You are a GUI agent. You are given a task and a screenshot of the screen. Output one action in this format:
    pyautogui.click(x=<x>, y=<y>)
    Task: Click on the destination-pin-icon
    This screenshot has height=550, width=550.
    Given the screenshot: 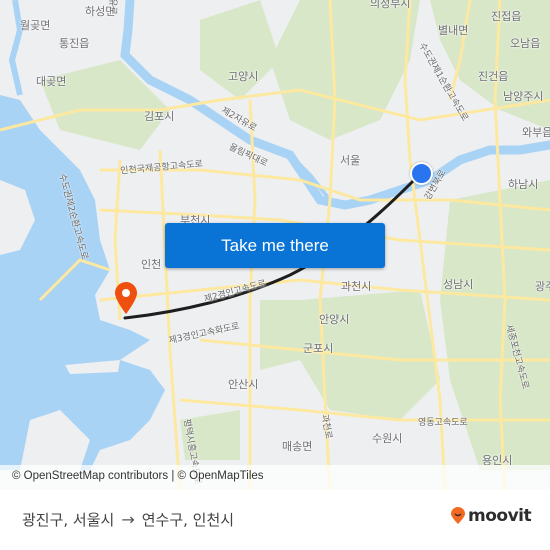 What is the action you would take?
    pyautogui.click(x=126, y=300)
    